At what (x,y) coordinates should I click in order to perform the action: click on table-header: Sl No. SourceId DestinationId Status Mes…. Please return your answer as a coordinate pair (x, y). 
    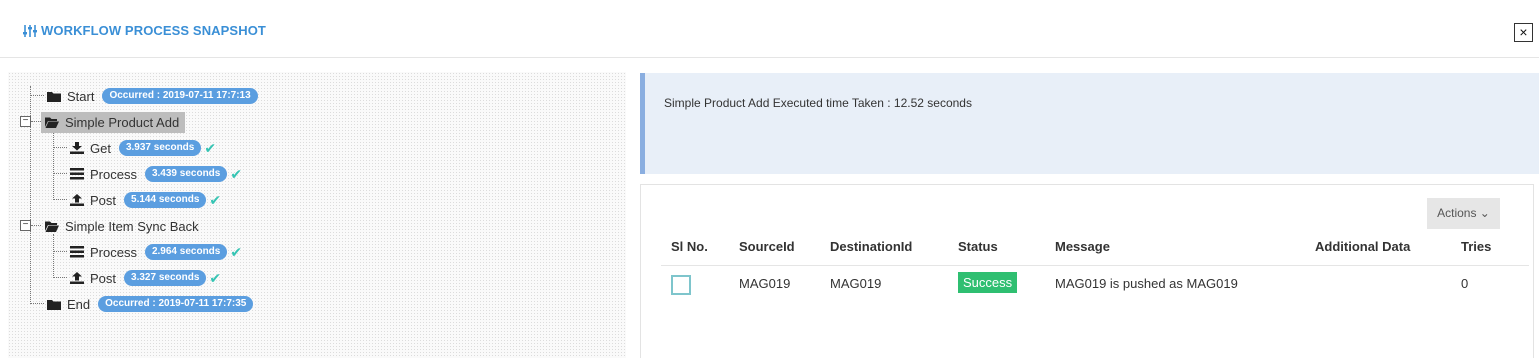
    Looking at the image, I should click on (1095, 247).